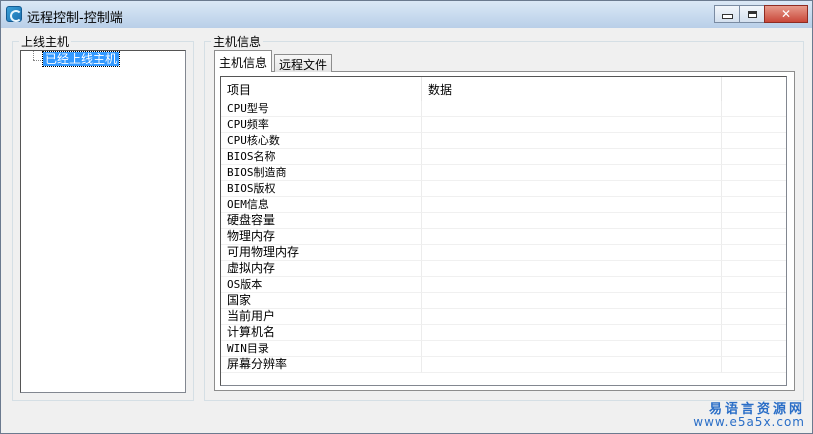  I want to click on tab-remote-files: 远程文件, so click(303, 63).